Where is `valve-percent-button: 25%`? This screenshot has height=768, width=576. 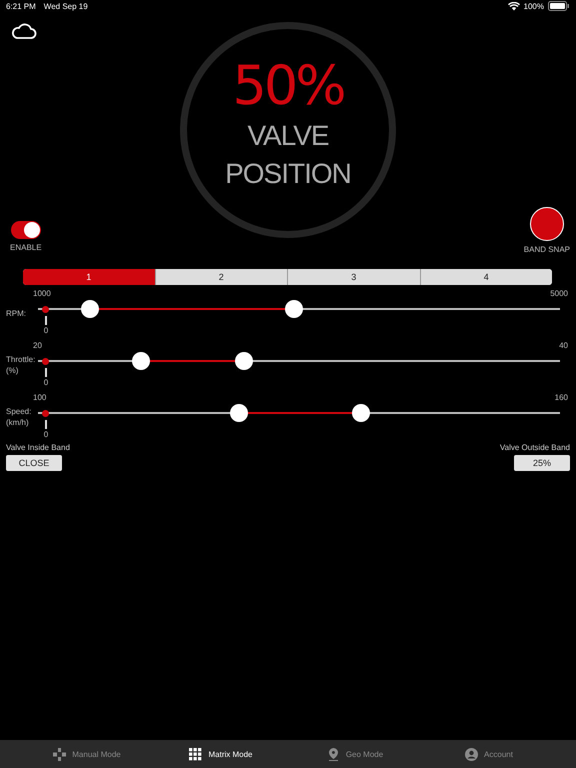
valve-percent-button: 25% is located at coordinates (542, 463).